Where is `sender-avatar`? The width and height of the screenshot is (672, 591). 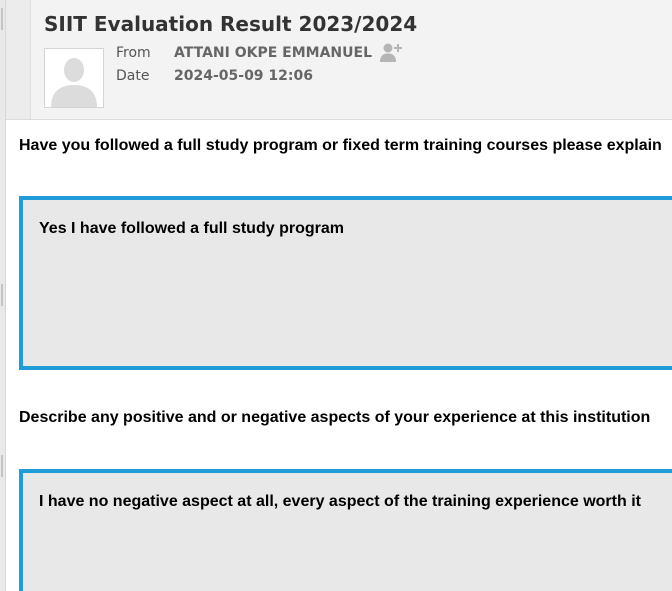 sender-avatar is located at coordinates (74, 78).